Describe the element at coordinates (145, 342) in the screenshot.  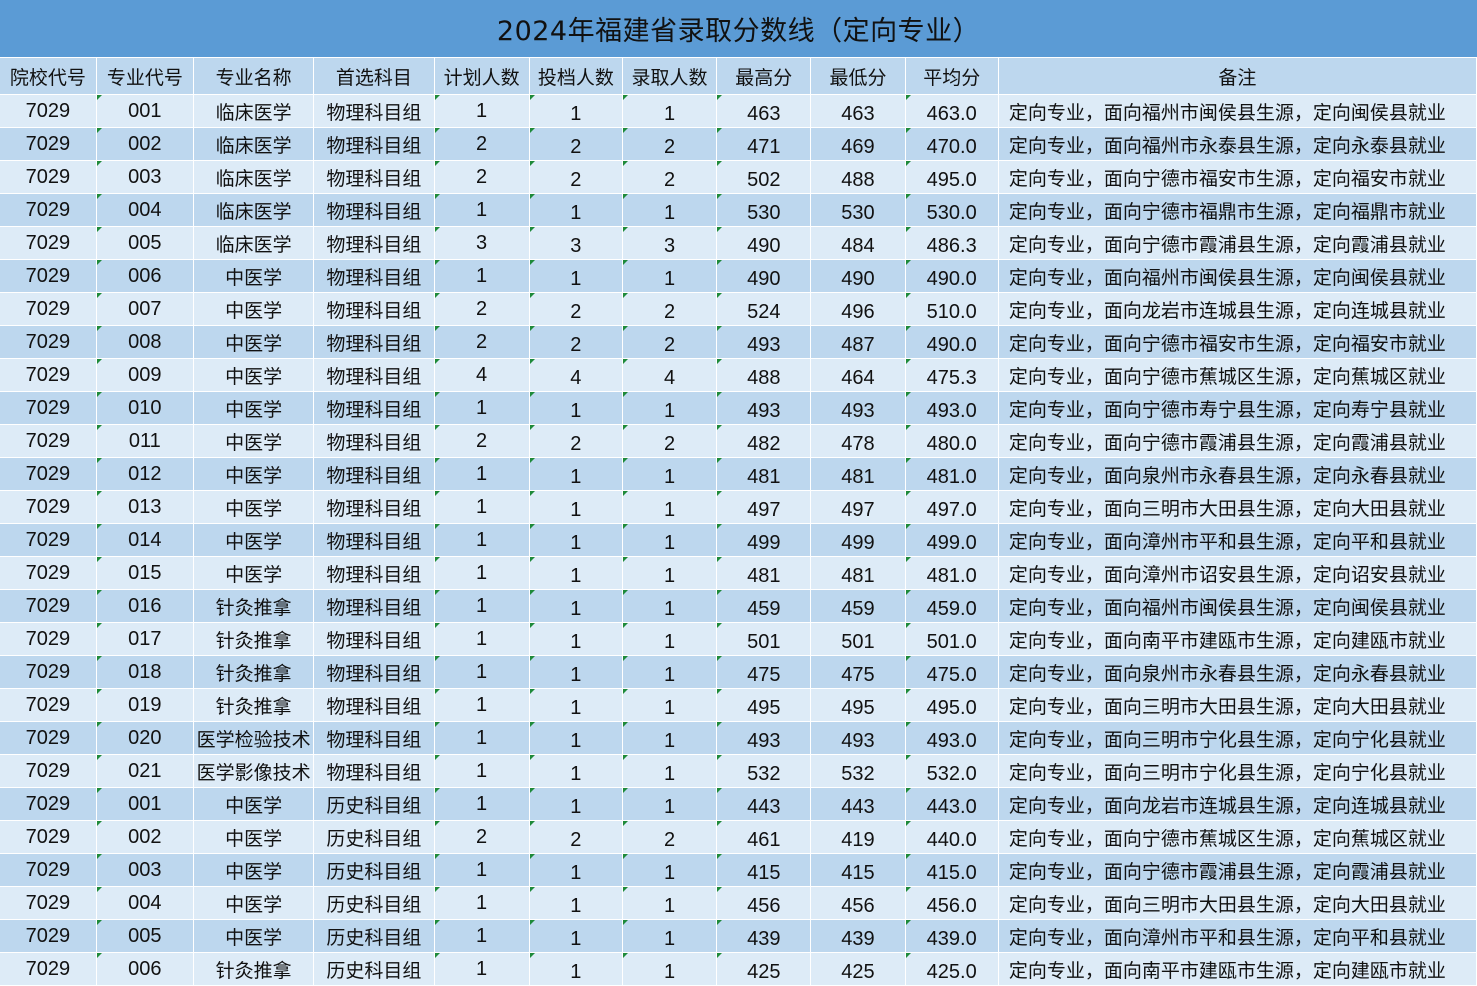
I see `major-code-cell: 008` at that location.